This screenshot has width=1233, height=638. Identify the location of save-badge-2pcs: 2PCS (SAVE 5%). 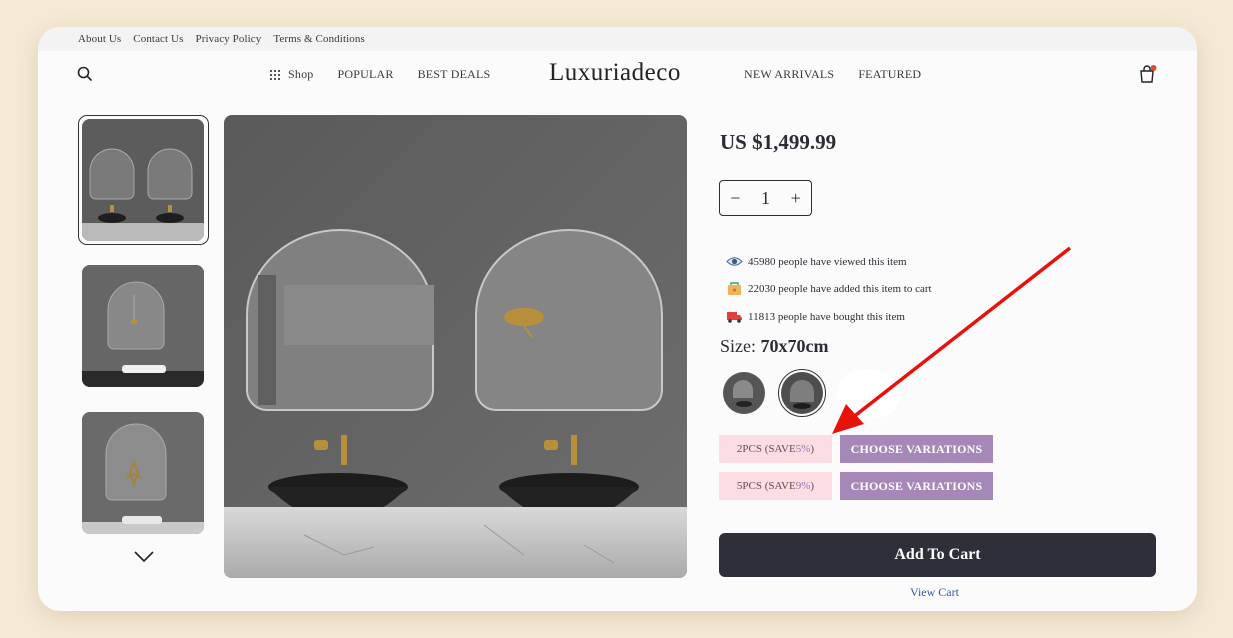
(775, 449).